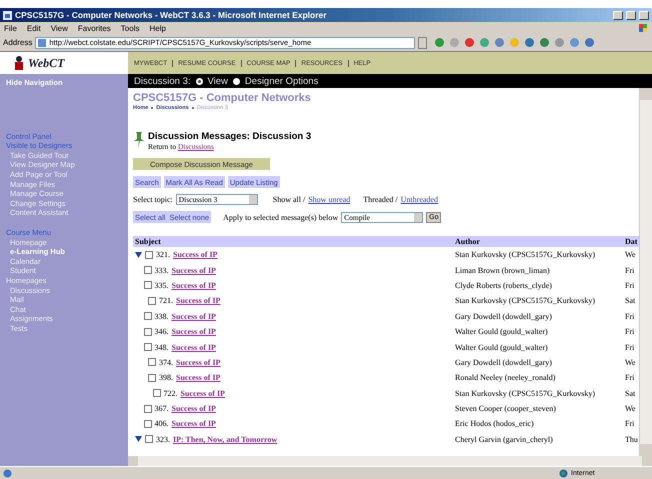  Describe the element at coordinates (161, 316) in the screenshot. I see `message-number: 338.` at that location.